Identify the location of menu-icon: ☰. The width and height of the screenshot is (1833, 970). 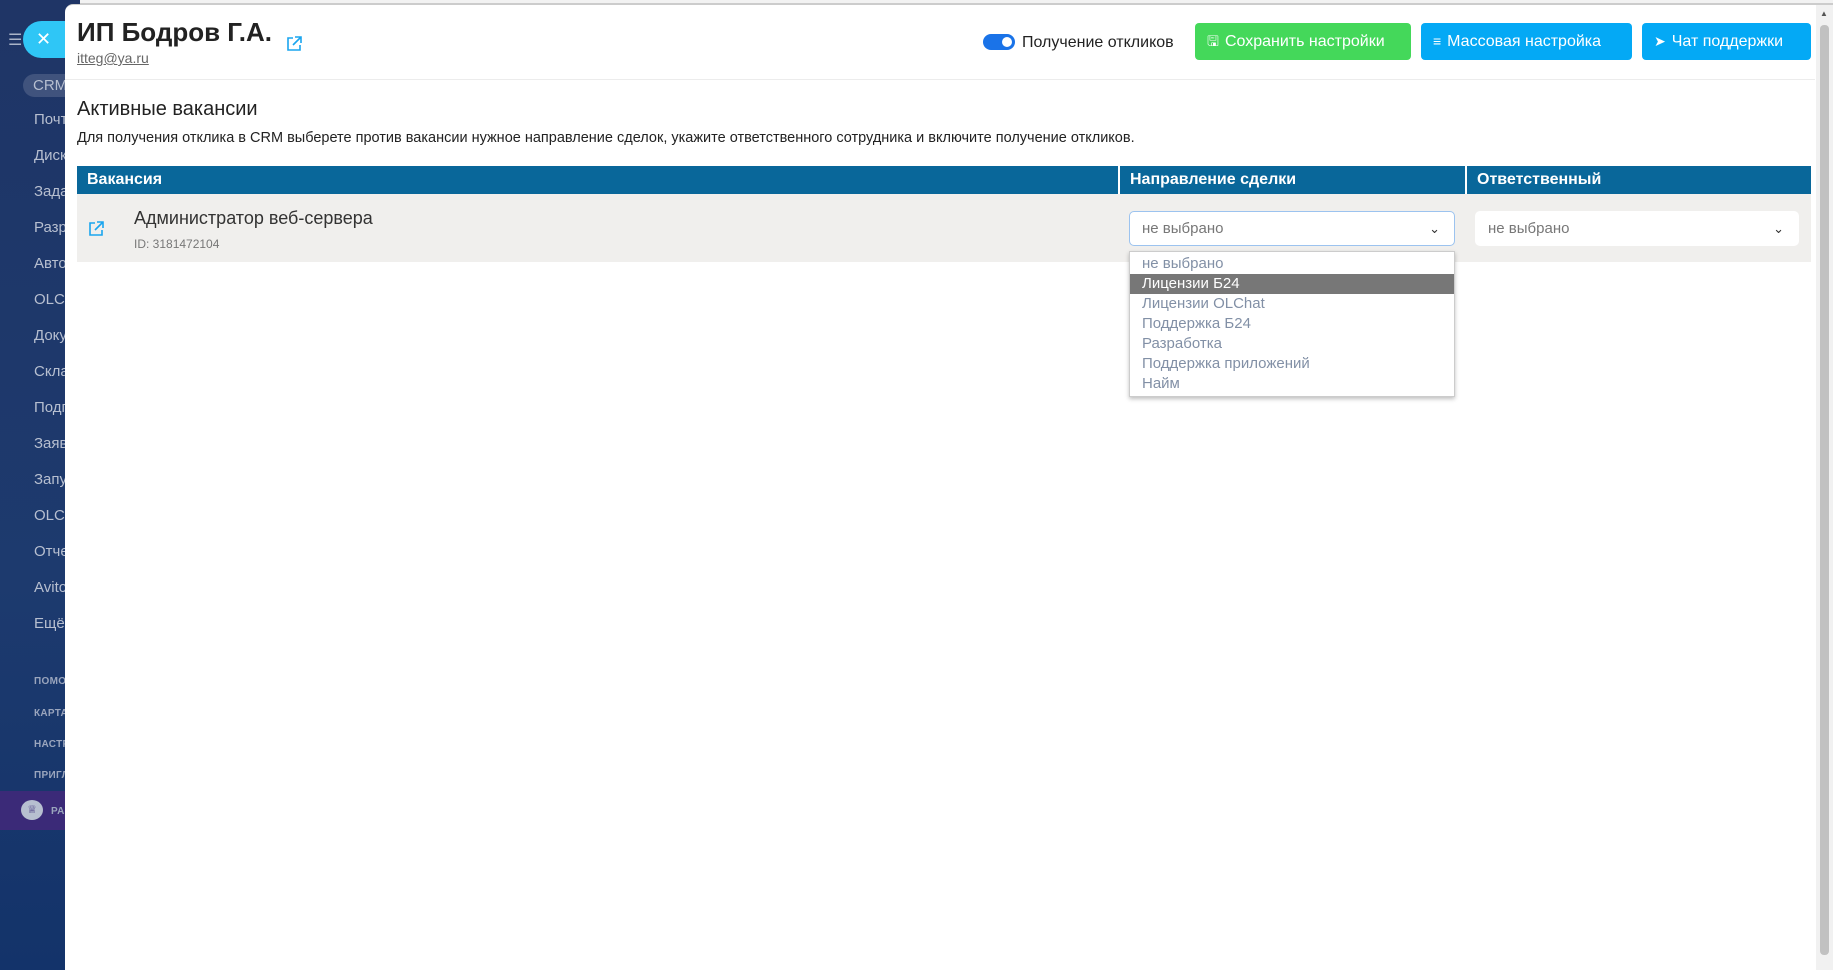
(16, 40).